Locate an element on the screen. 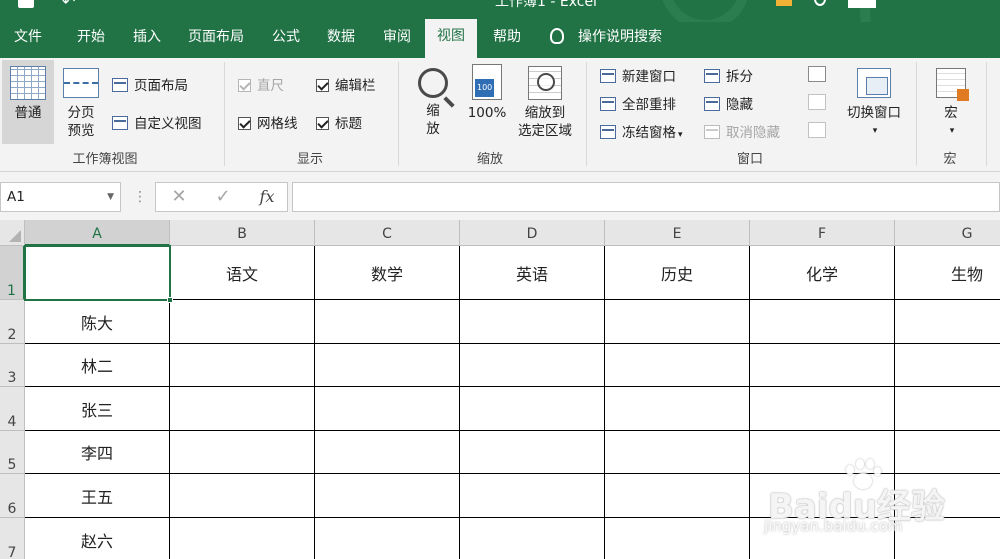 Image resolution: width=1000 pixels, height=559 pixels. macros-button: 宏 ▾ is located at coordinates (951, 102).